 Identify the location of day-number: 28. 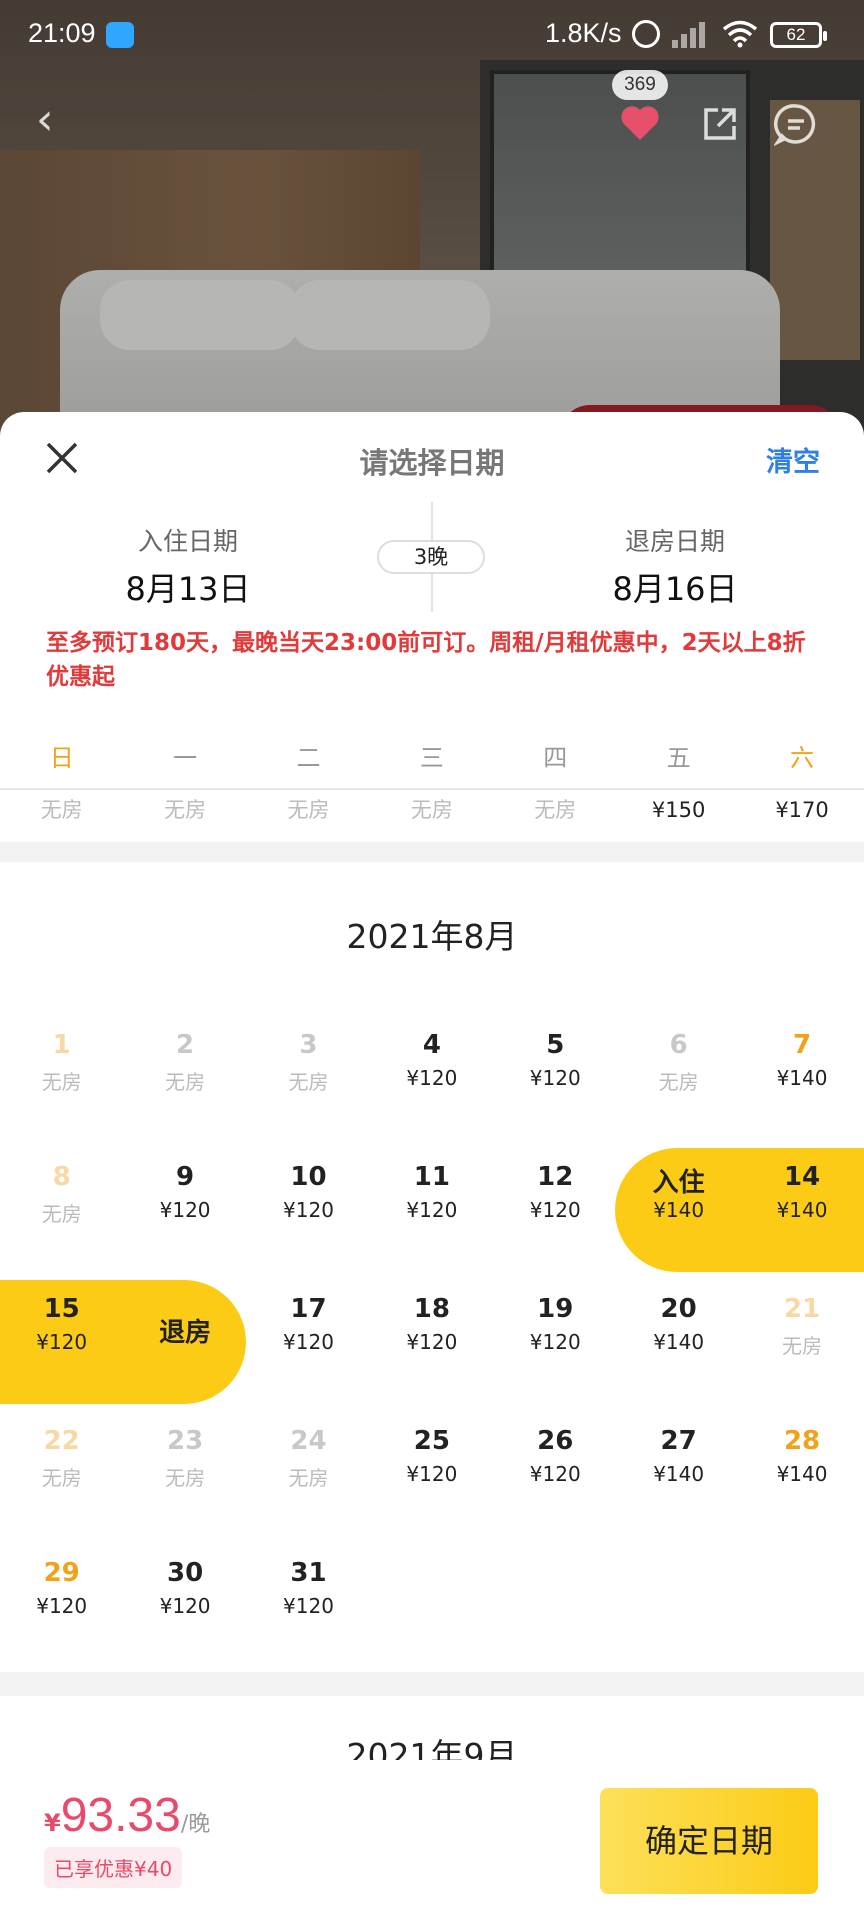
(802, 1441).